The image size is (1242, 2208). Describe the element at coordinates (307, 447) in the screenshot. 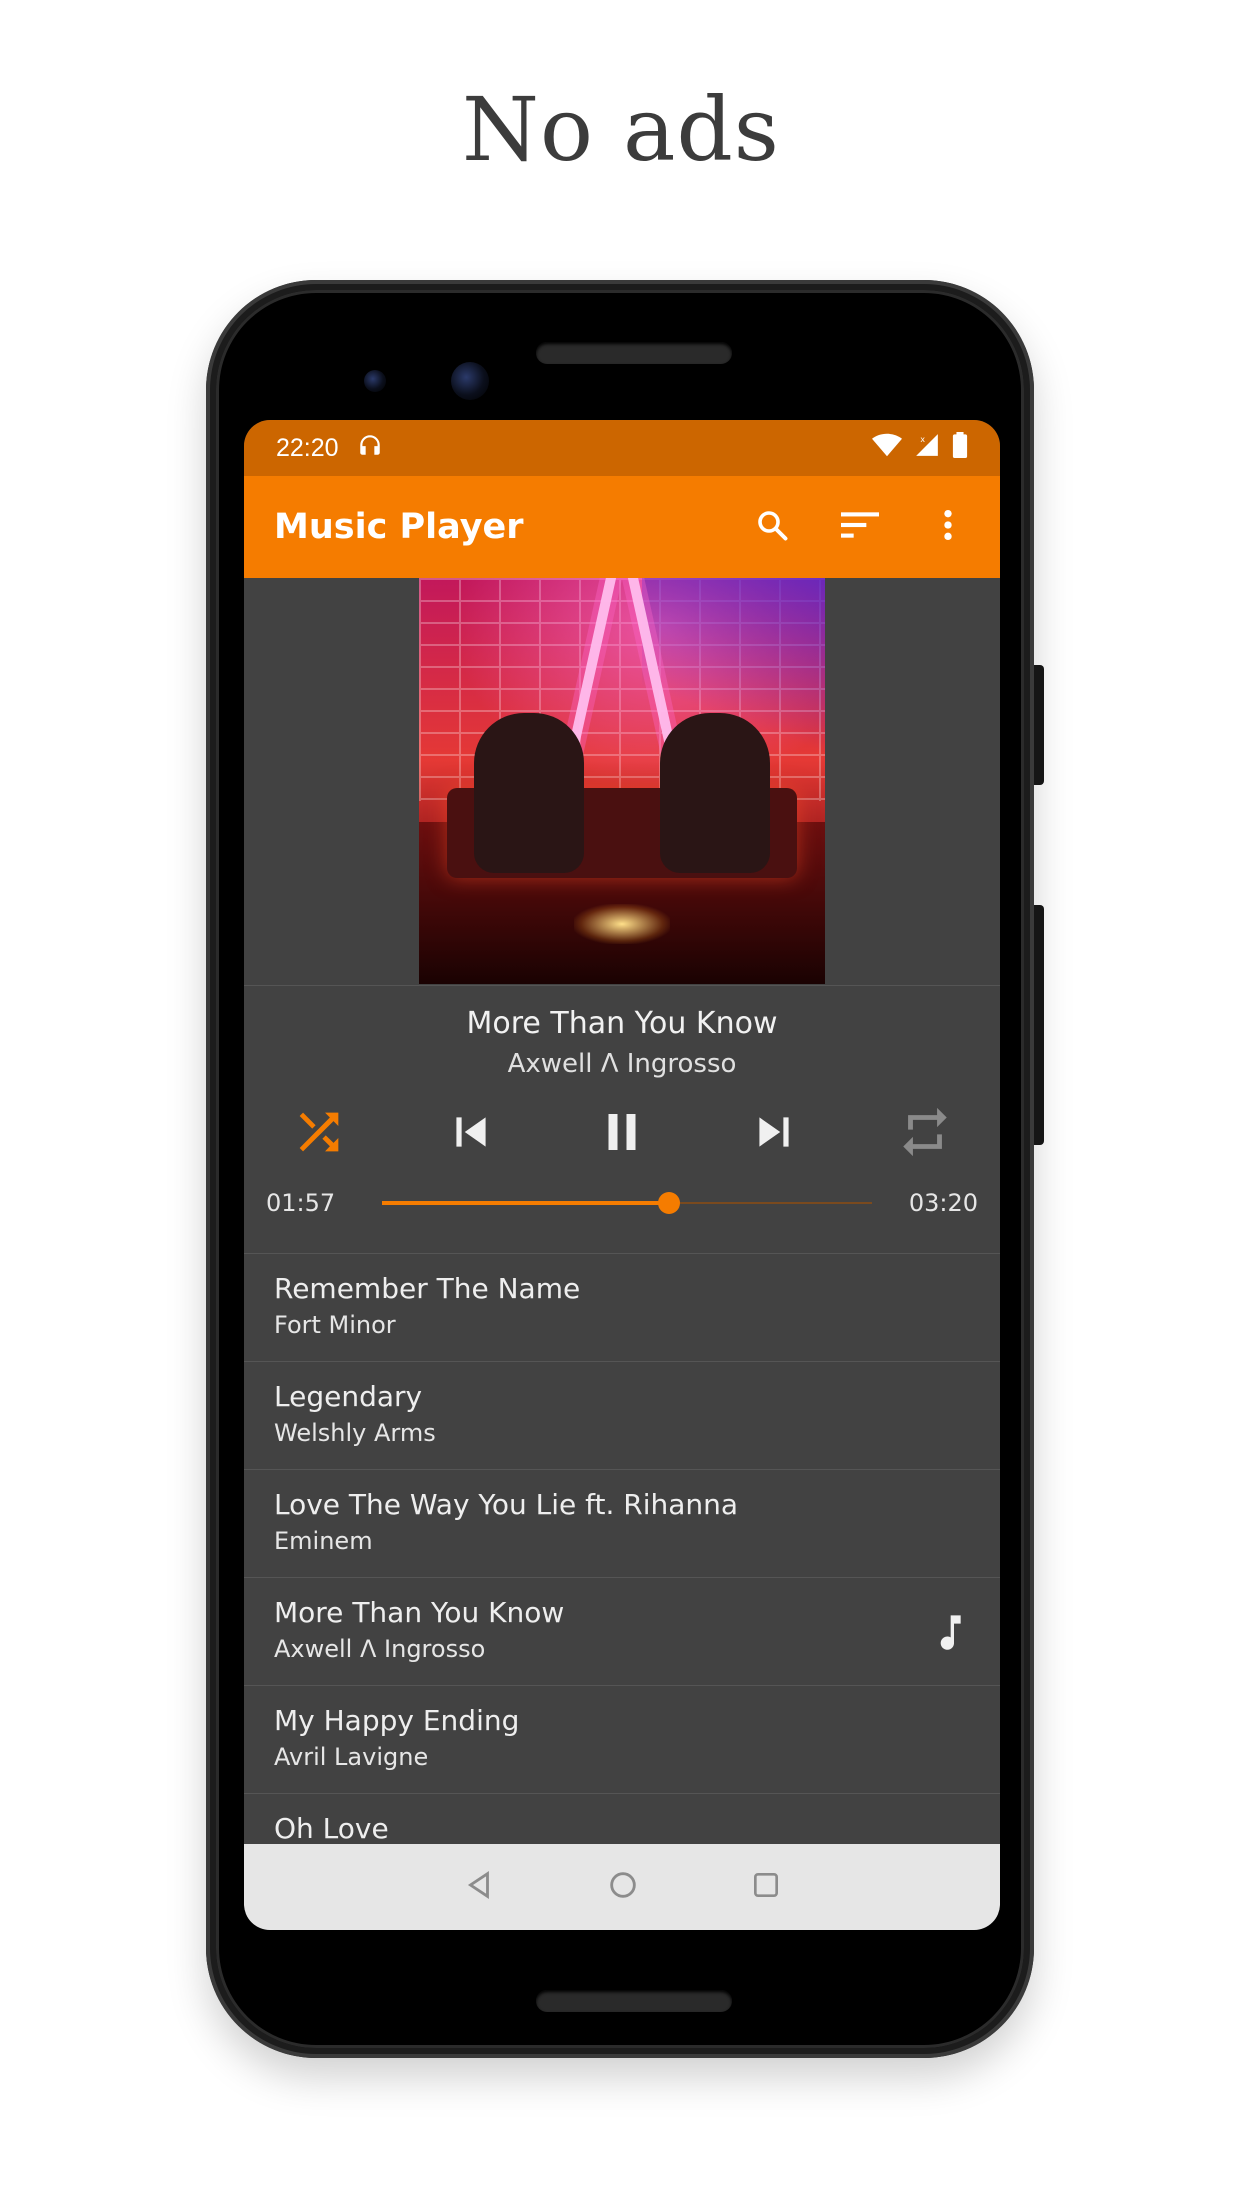

I see `status-time: 22:20` at that location.